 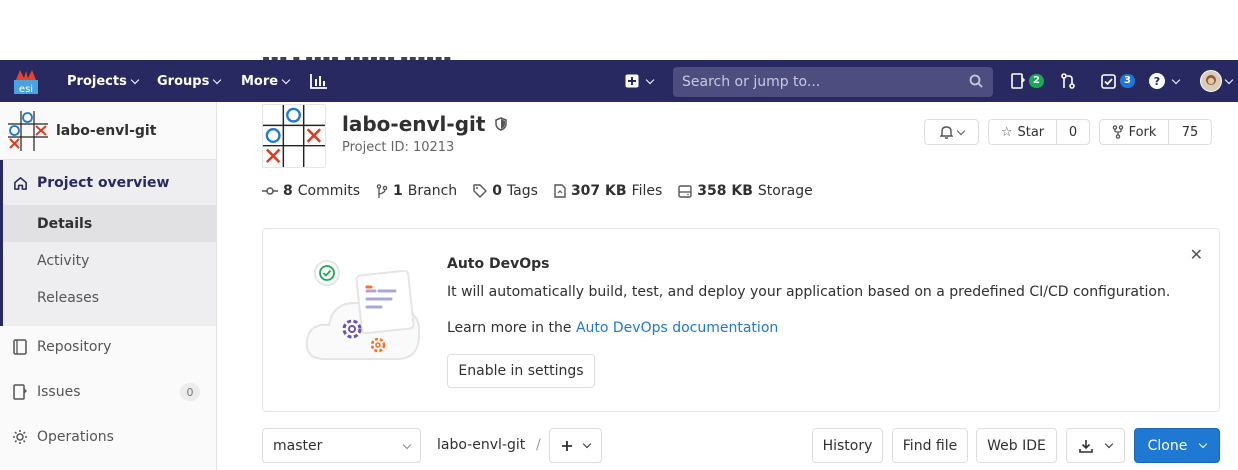 I want to click on web-ide-button: Web IDE, so click(x=1016, y=445).